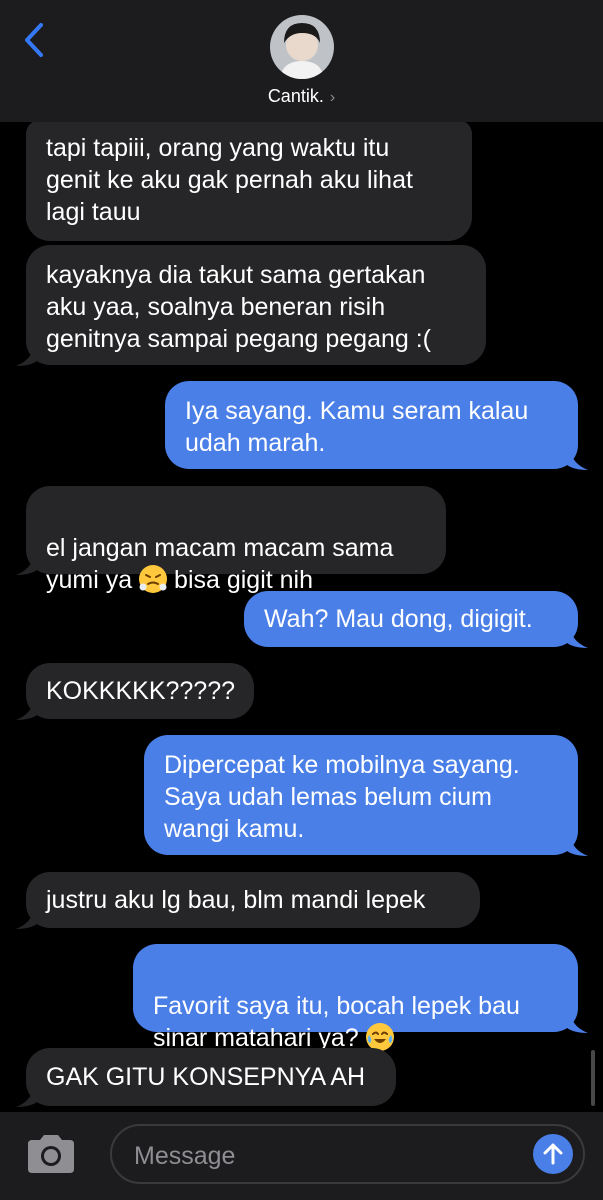  I want to click on send-arrow-icon, so click(553, 1154).